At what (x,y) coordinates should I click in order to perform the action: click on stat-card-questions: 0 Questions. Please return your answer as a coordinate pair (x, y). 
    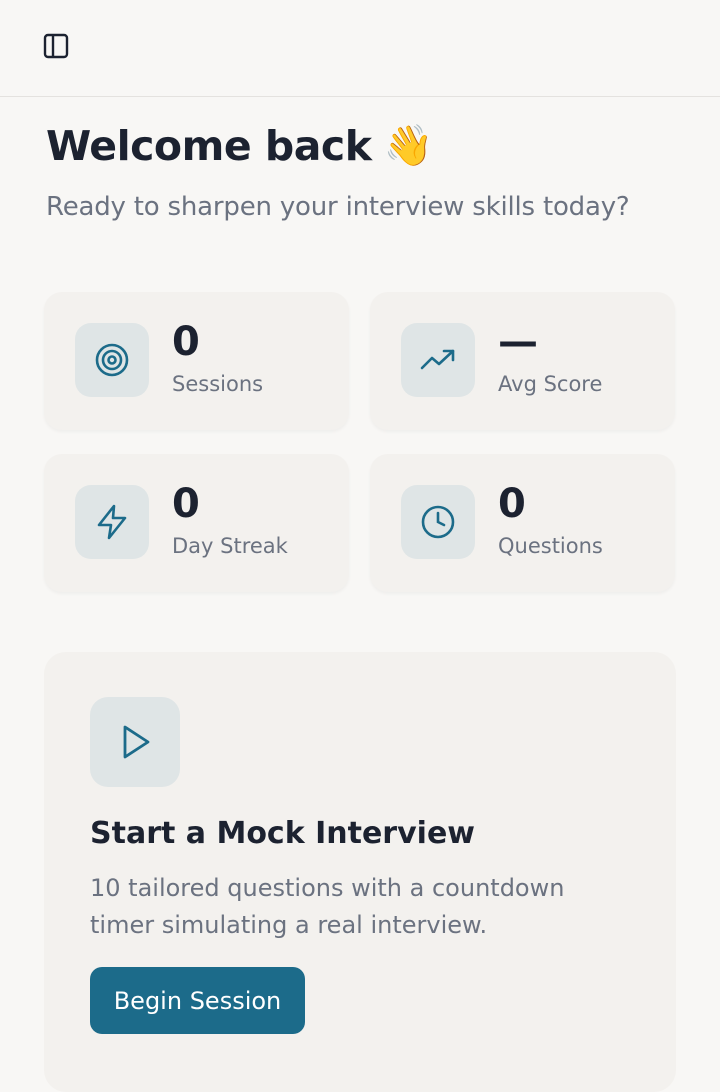
    Looking at the image, I should click on (522, 523).